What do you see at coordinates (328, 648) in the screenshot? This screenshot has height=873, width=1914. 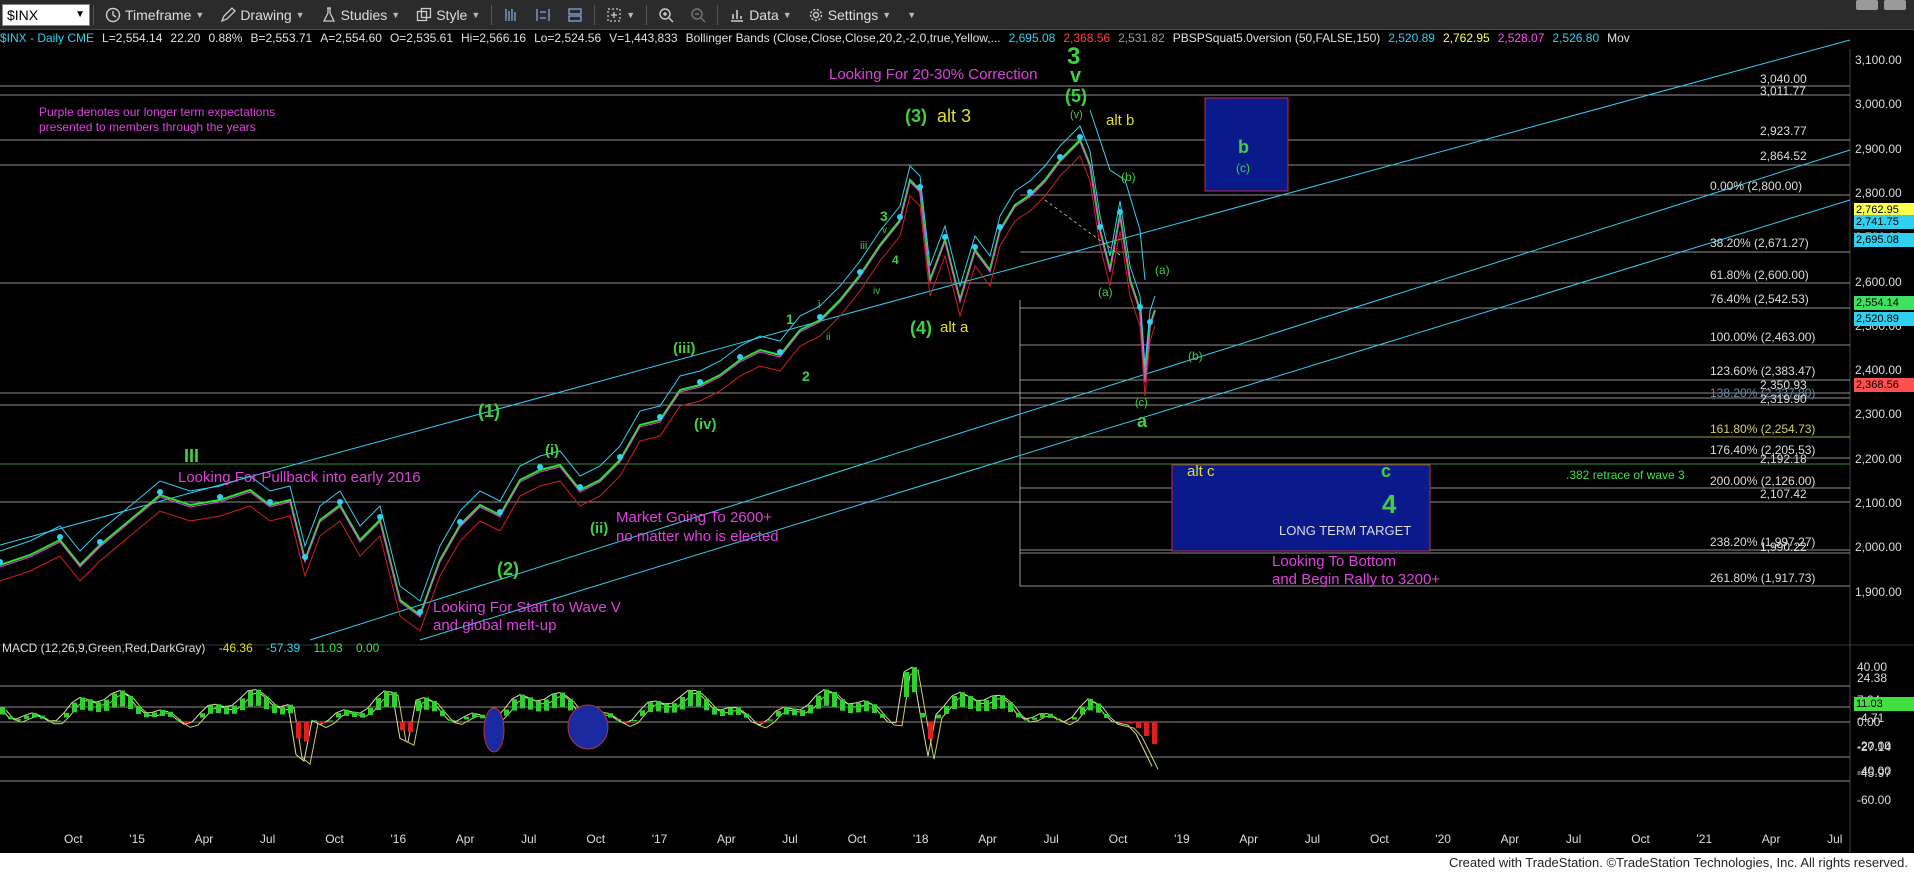 I see `macd-value-3: 11.03` at bounding box center [328, 648].